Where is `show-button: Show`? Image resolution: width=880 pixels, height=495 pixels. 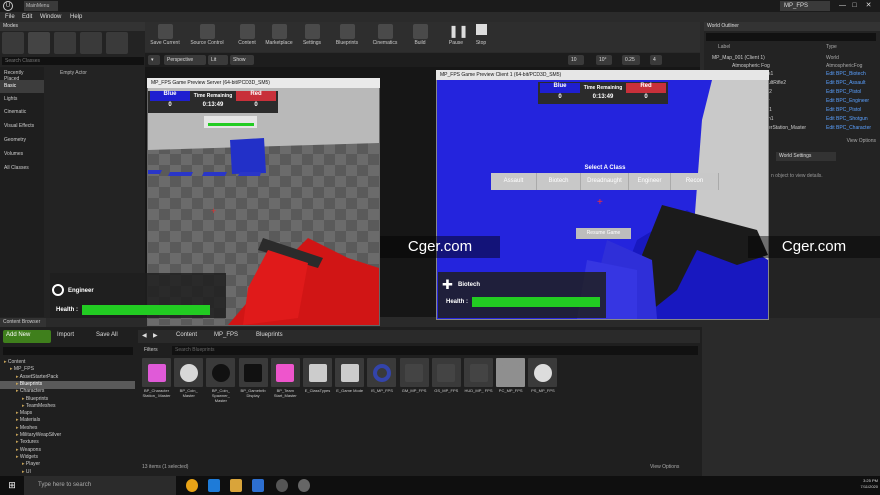
show-button: Show is located at coordinates (242, 60).